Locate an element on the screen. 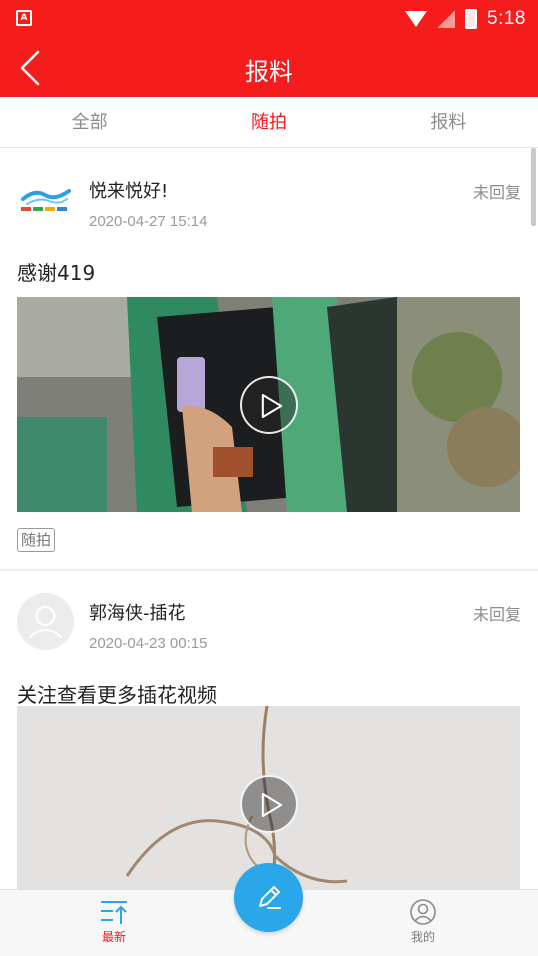  status-bar: A 5:18 is located at coordinates (269, 19).